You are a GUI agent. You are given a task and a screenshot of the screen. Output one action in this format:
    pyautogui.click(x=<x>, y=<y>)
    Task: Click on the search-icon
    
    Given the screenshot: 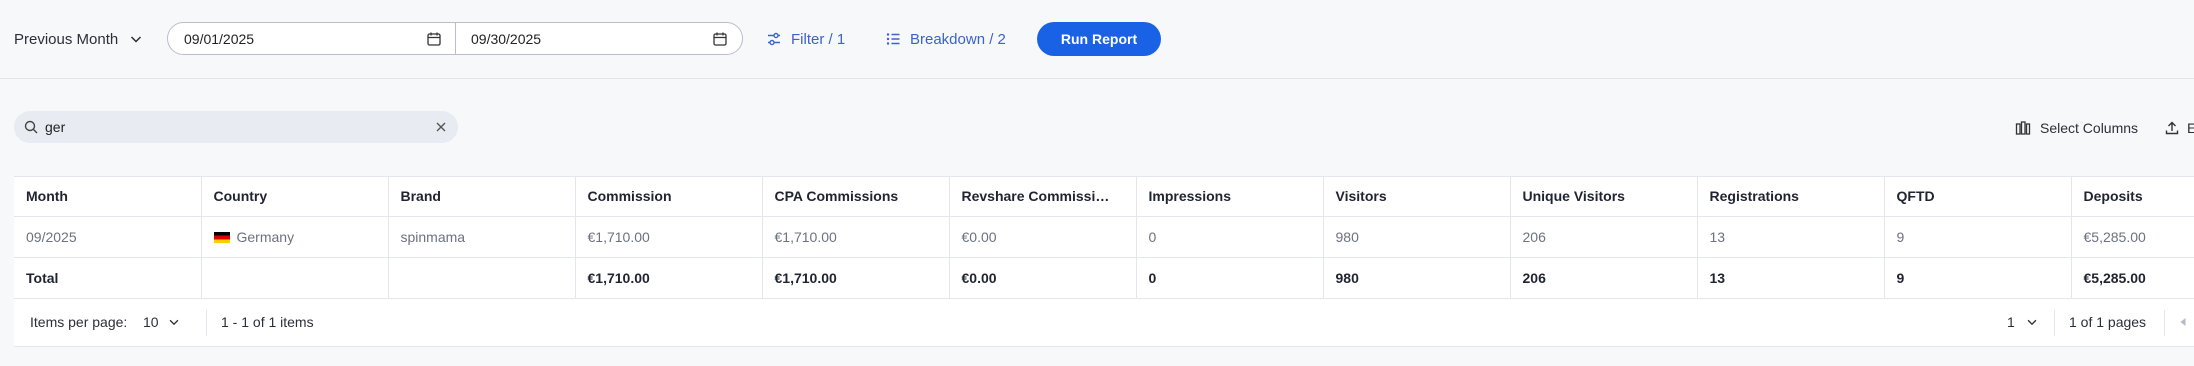 What is the action you would take?
    pyautogui.click(x=31, y=127)
    